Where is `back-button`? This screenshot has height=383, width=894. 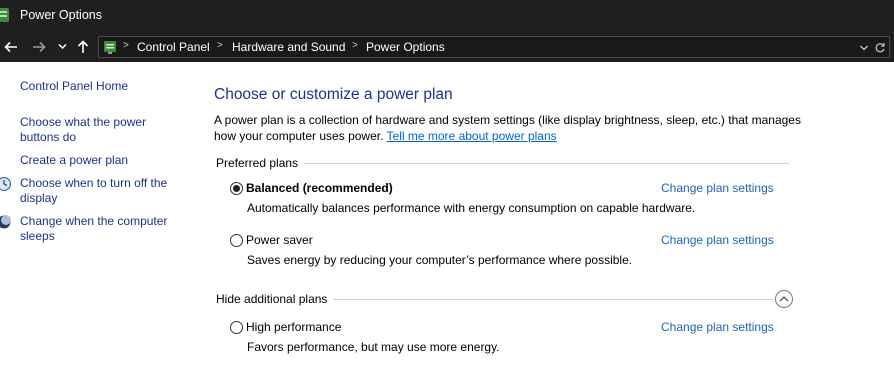
back-button is located at coordinates (11, 47).